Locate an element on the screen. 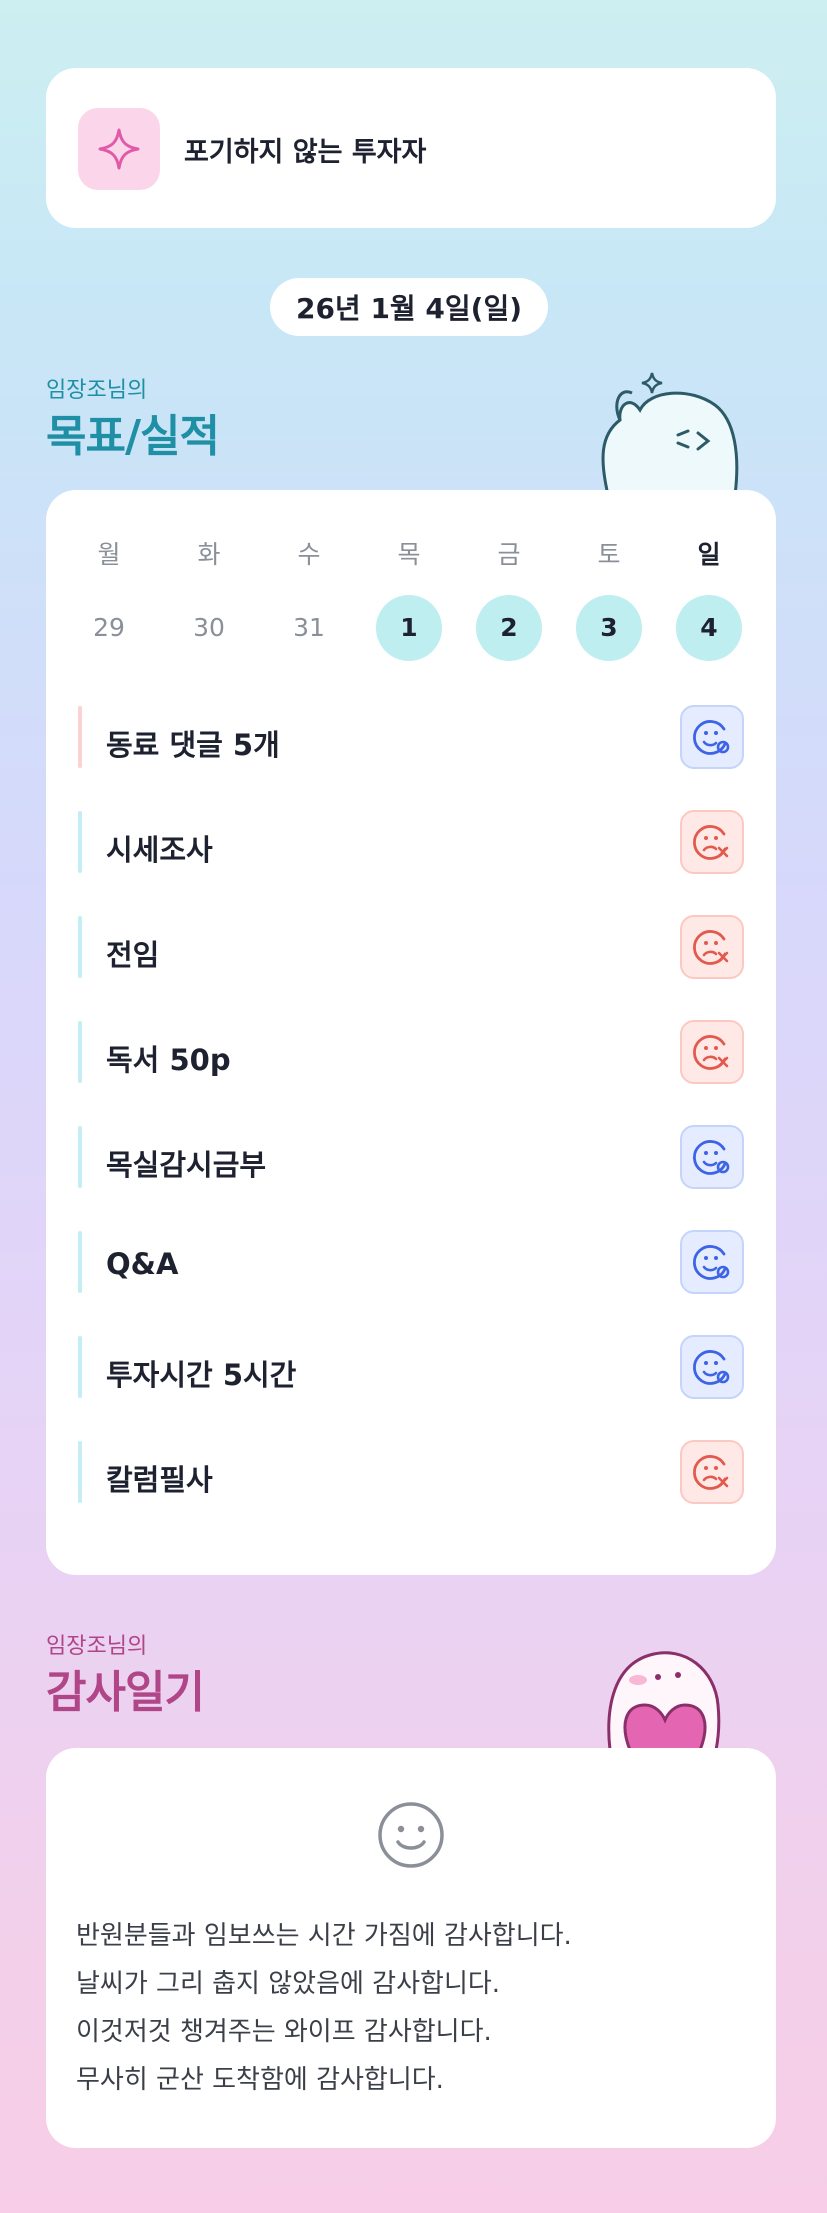  date-pill: 26년 1월 4일(일) is located at coordinates (409, 307).